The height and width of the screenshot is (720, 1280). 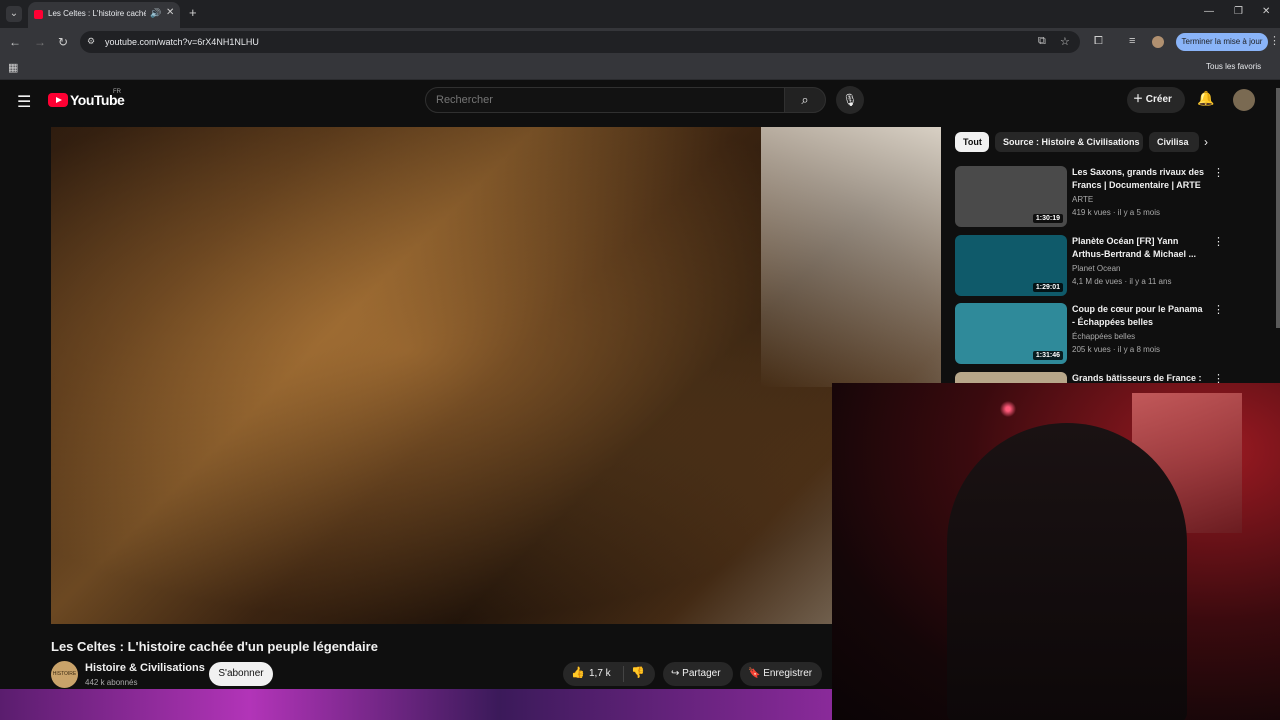 What do you see at coordinates (416, 704) in the screenshot?
I see `stream-overlay-strip` at bounding box center [416, 704].